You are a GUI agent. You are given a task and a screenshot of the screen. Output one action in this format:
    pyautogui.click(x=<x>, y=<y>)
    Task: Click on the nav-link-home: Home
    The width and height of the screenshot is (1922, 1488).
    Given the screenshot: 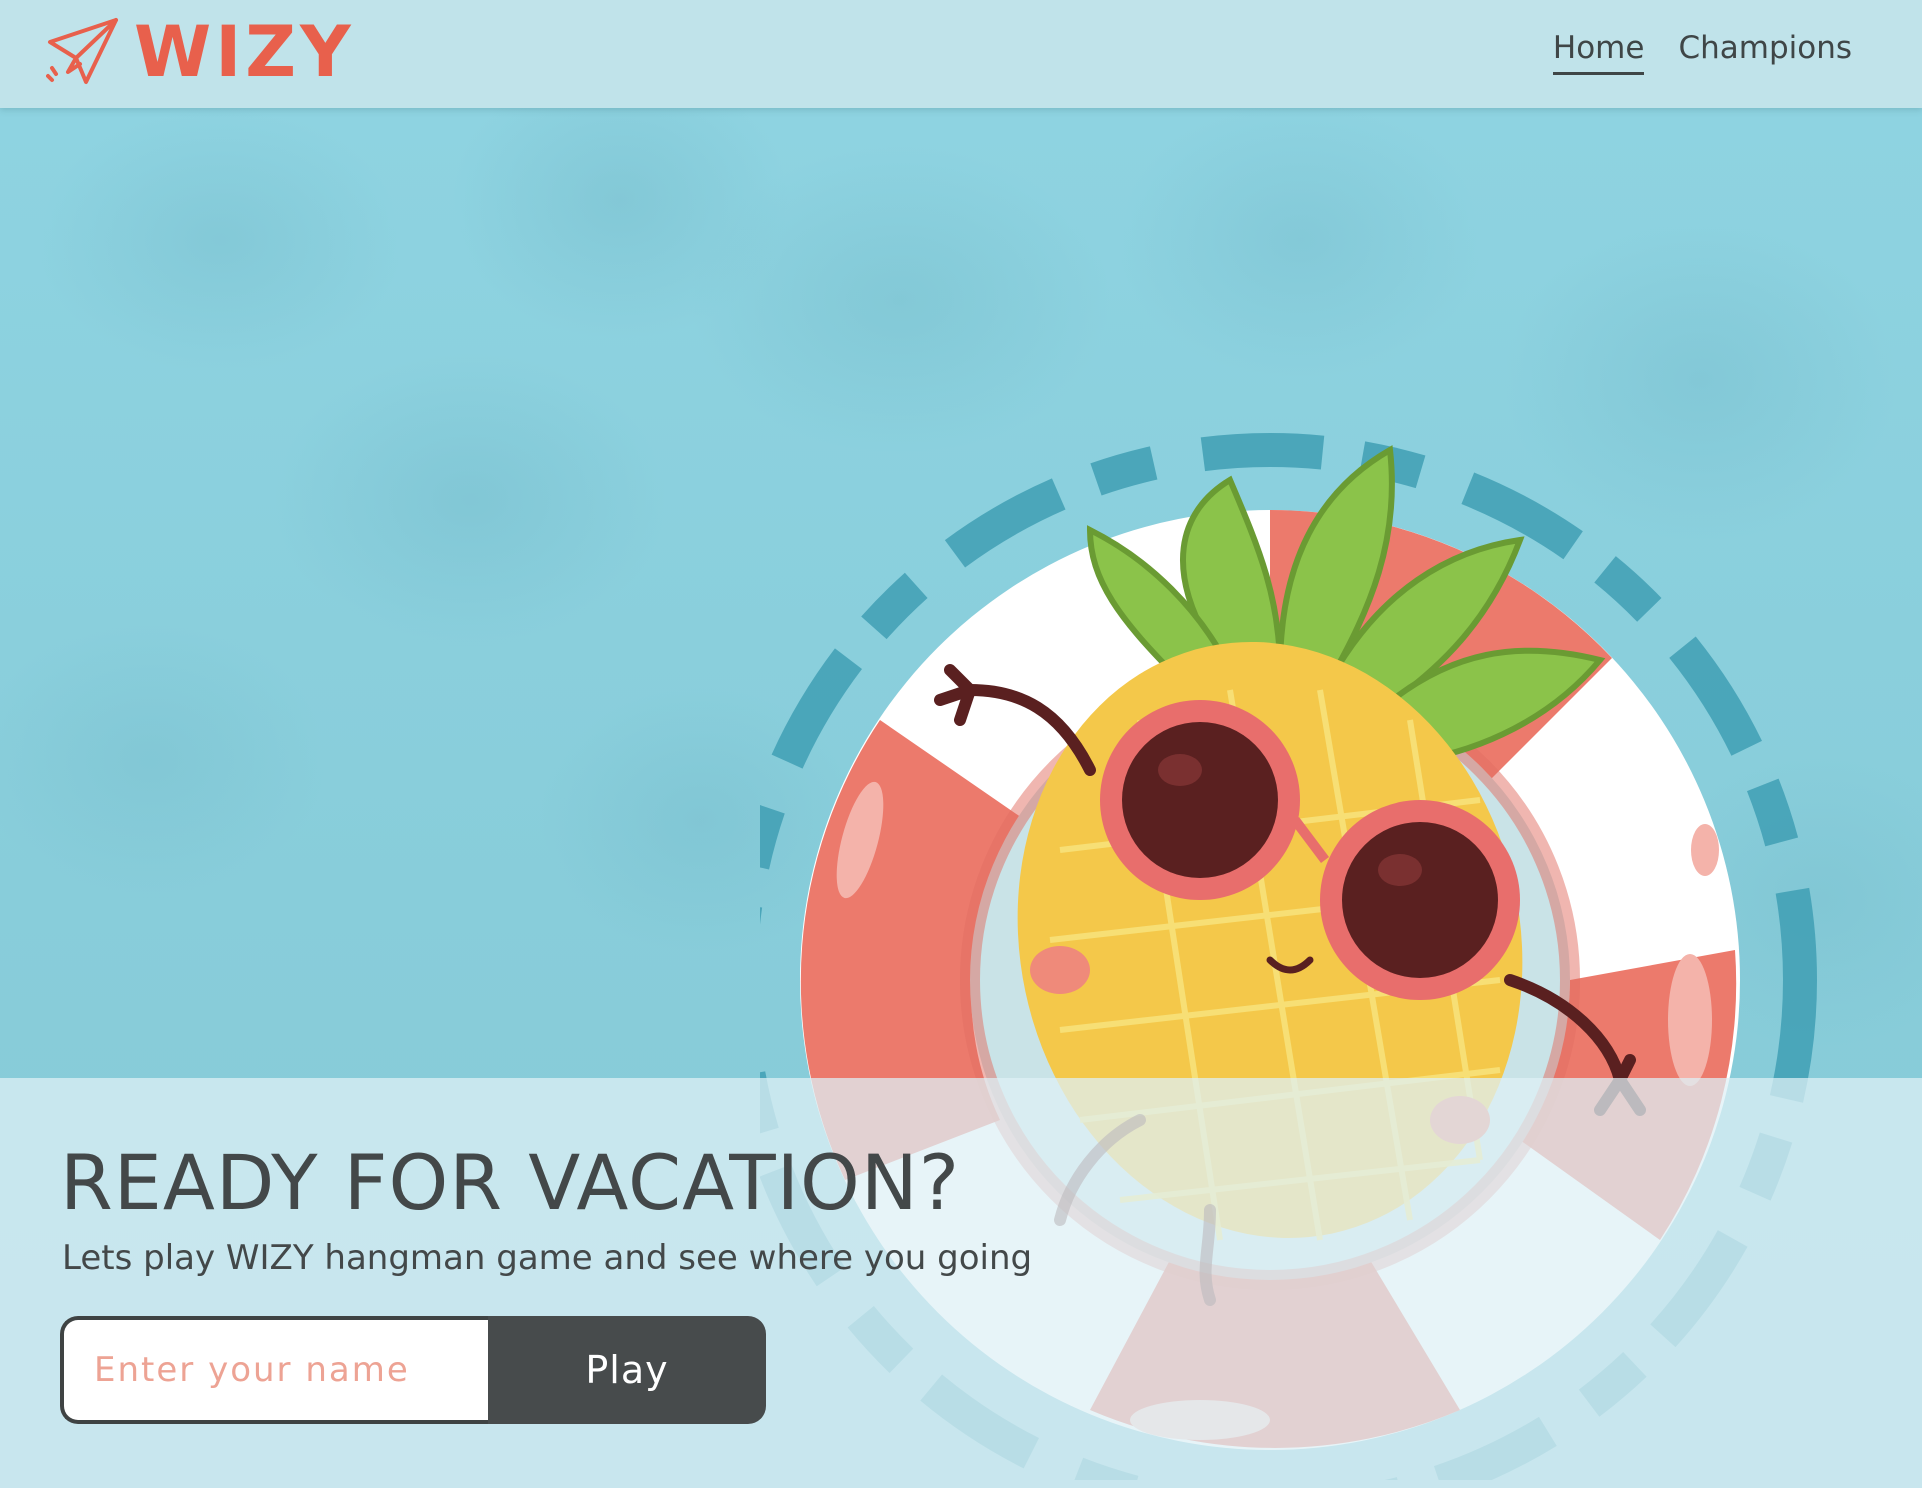 What is the action you would take?
    pyautogui.click(x=1598, y=52)
    